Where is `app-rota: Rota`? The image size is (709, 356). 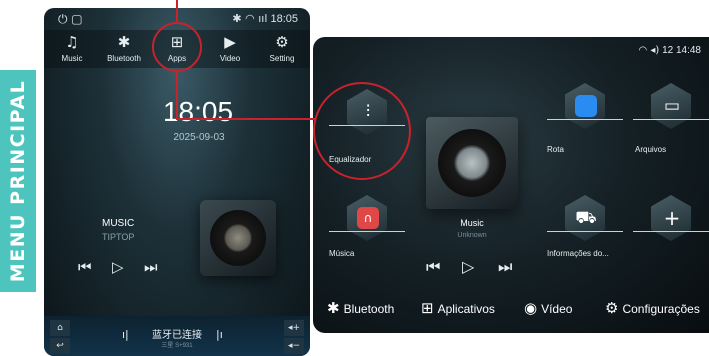 app-rota: Rota is located at coordinates (585, 118).